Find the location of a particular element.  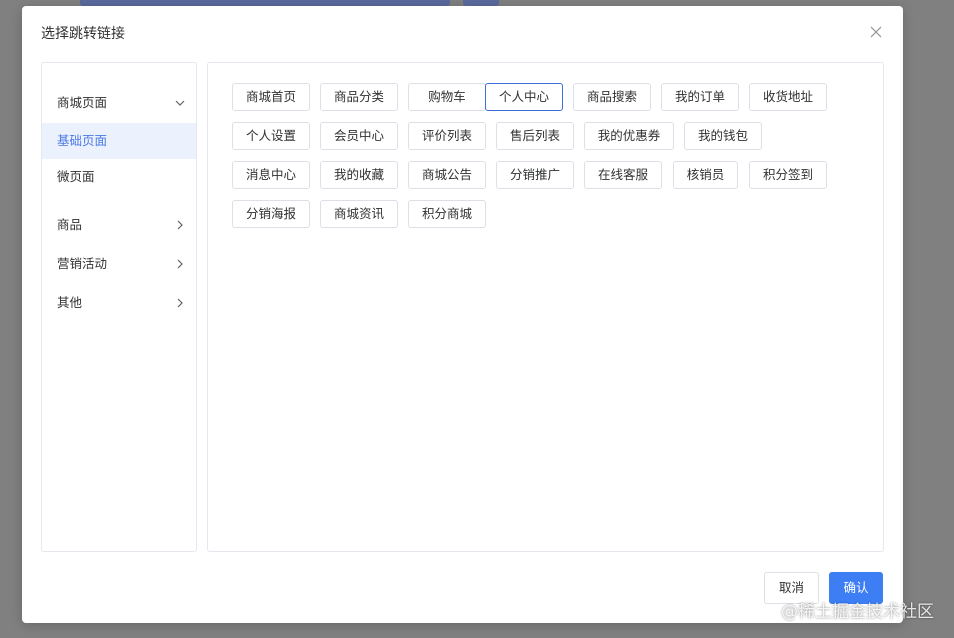

close-icon is located at coordinates (876, 32).